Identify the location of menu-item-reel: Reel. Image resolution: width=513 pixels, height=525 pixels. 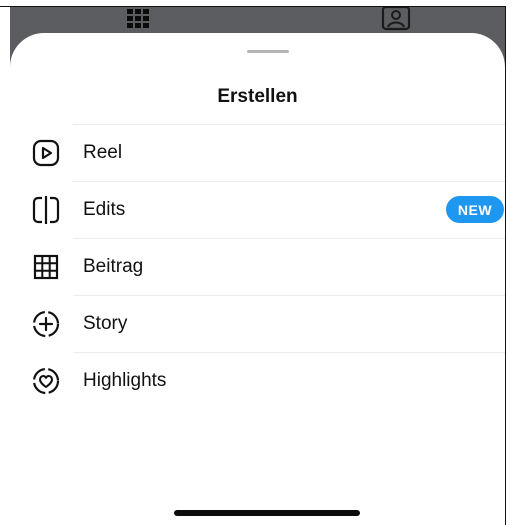
(257, 152).